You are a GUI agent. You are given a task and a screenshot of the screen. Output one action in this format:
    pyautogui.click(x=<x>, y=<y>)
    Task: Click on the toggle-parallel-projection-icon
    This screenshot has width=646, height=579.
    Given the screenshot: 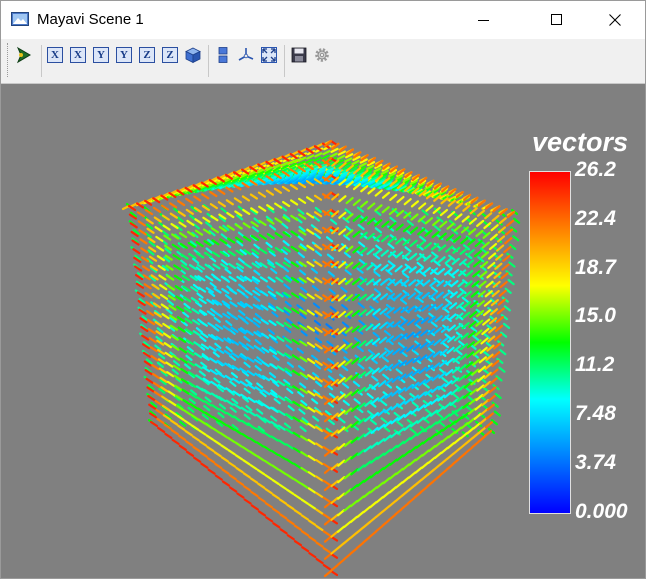 What is the action you would take?
    pyautogui.click(x=223, y=55)
    